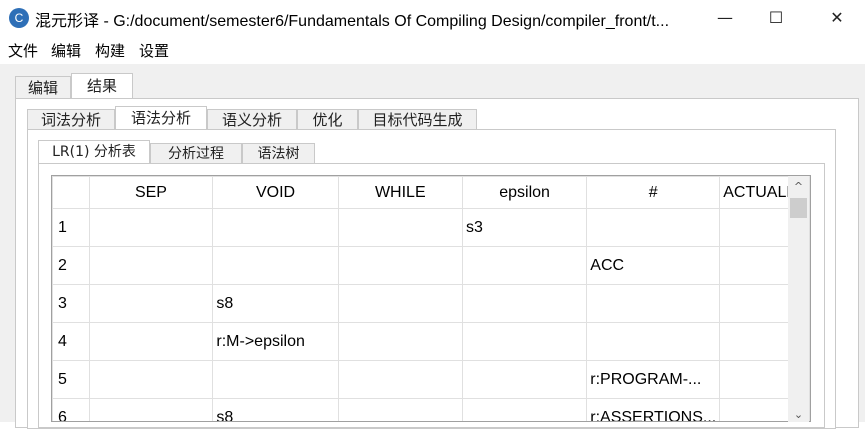 This screenshot has width=865, height=429. I want to click on menu-build: 构建, so click(110, 50).